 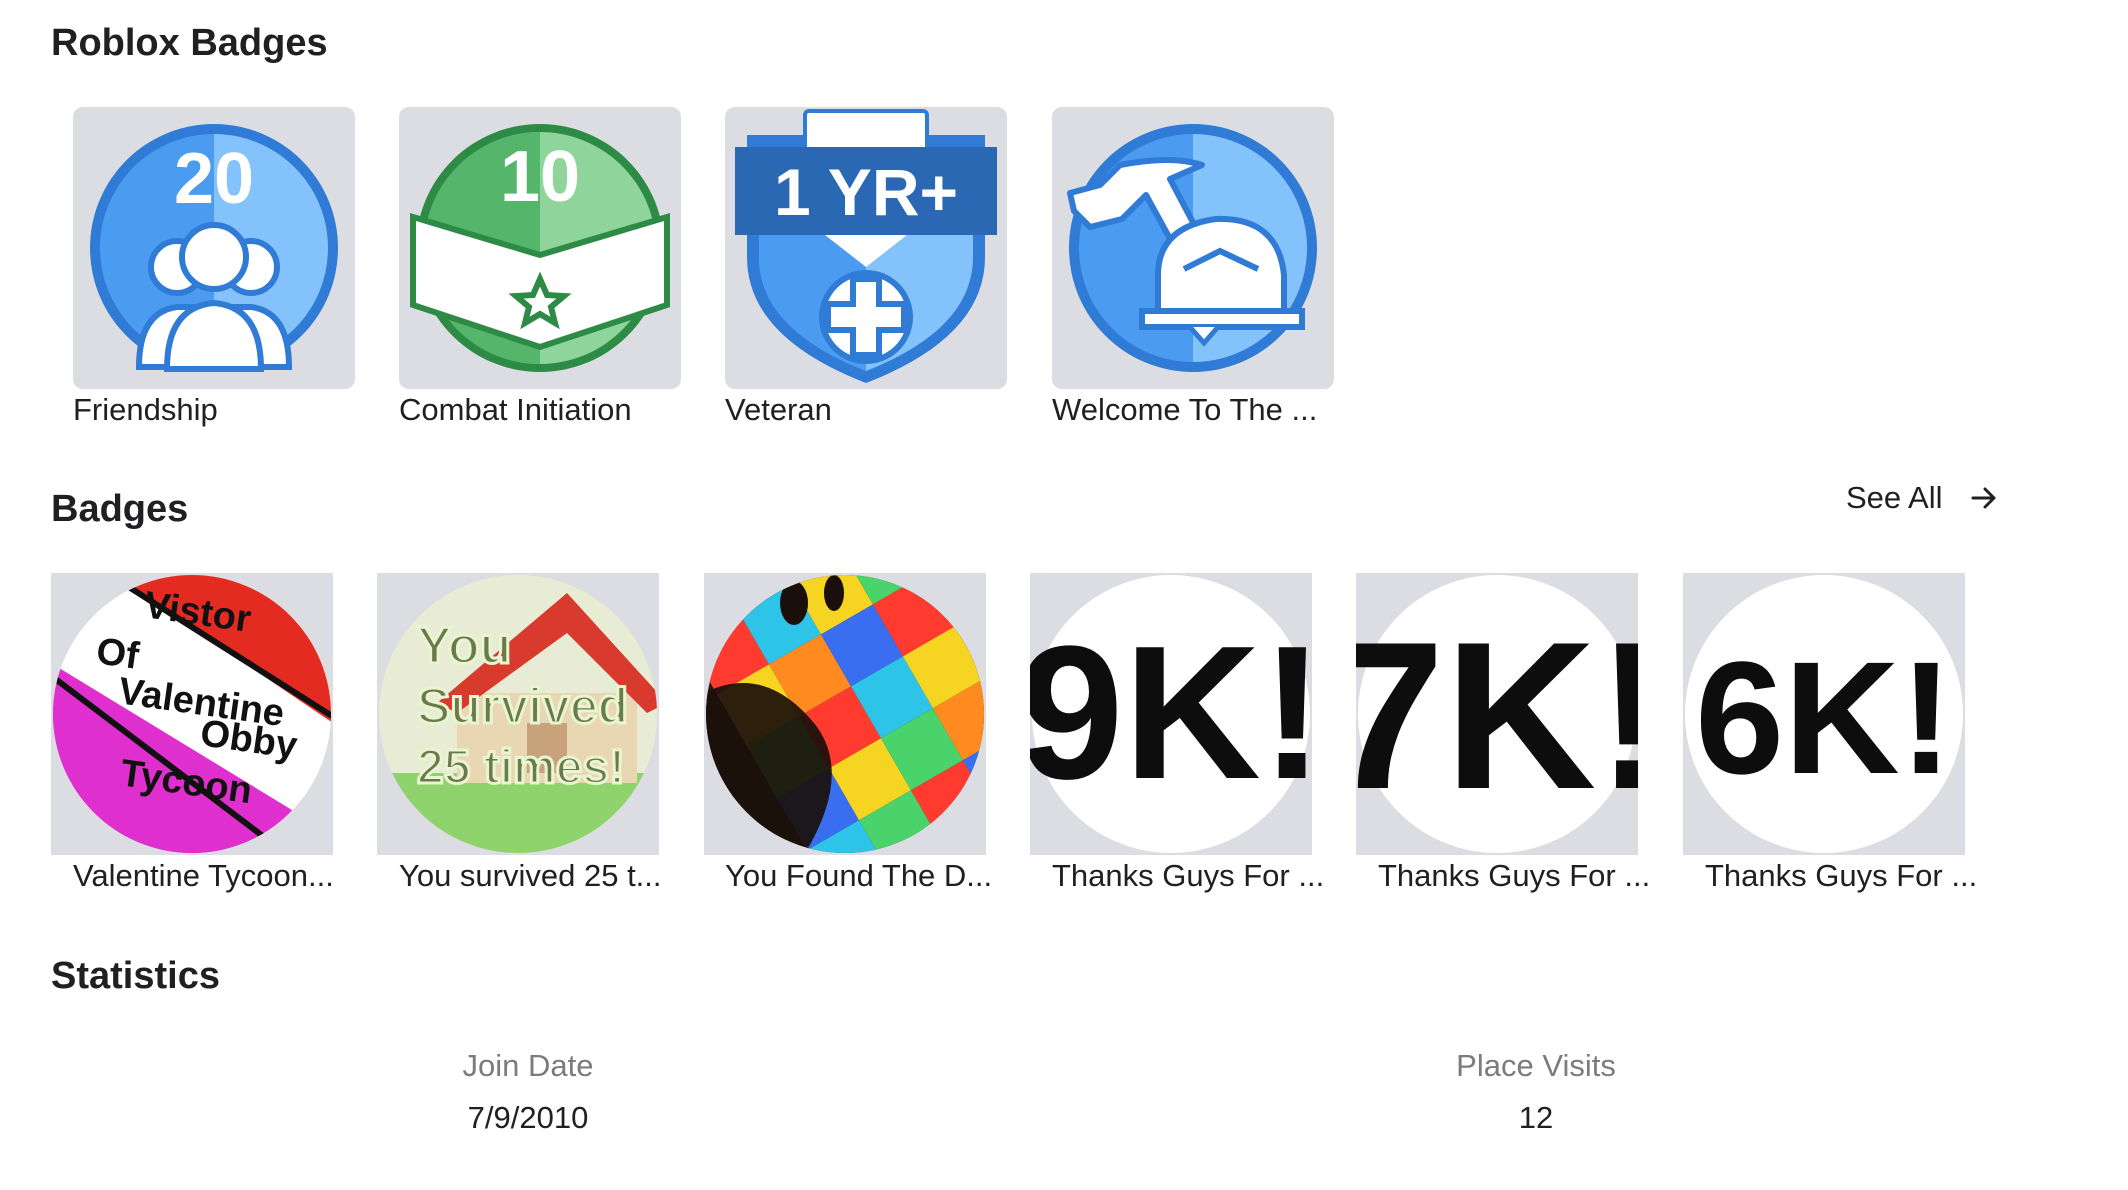 I want to click on 6k-badge-image: 6K!, so click(x=1824, y=714).